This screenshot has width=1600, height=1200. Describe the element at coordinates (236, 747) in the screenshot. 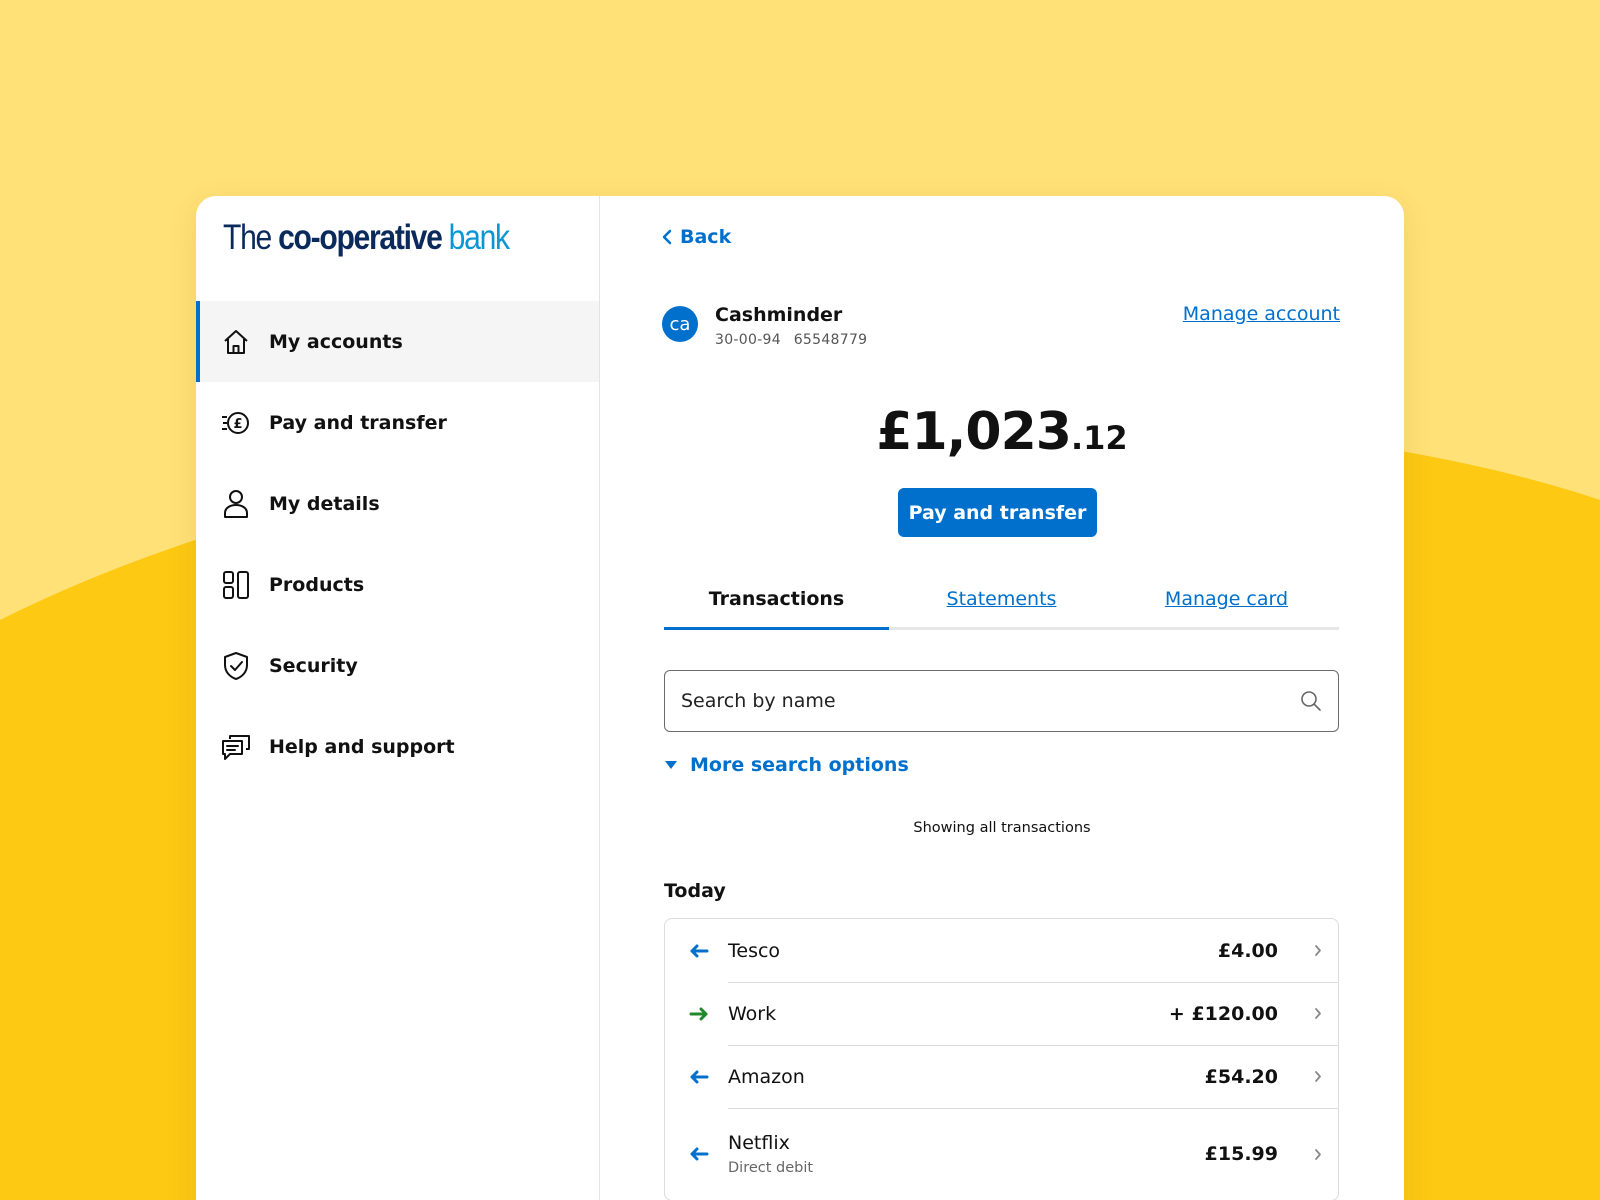

I see `chat-bubbles-icon` at that location.